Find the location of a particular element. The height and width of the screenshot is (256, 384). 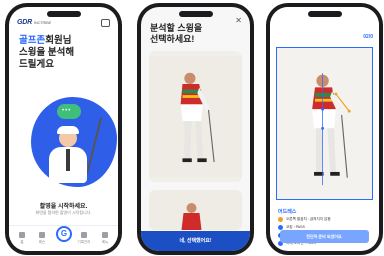

chart-icon is located at coordinates (84, 235).